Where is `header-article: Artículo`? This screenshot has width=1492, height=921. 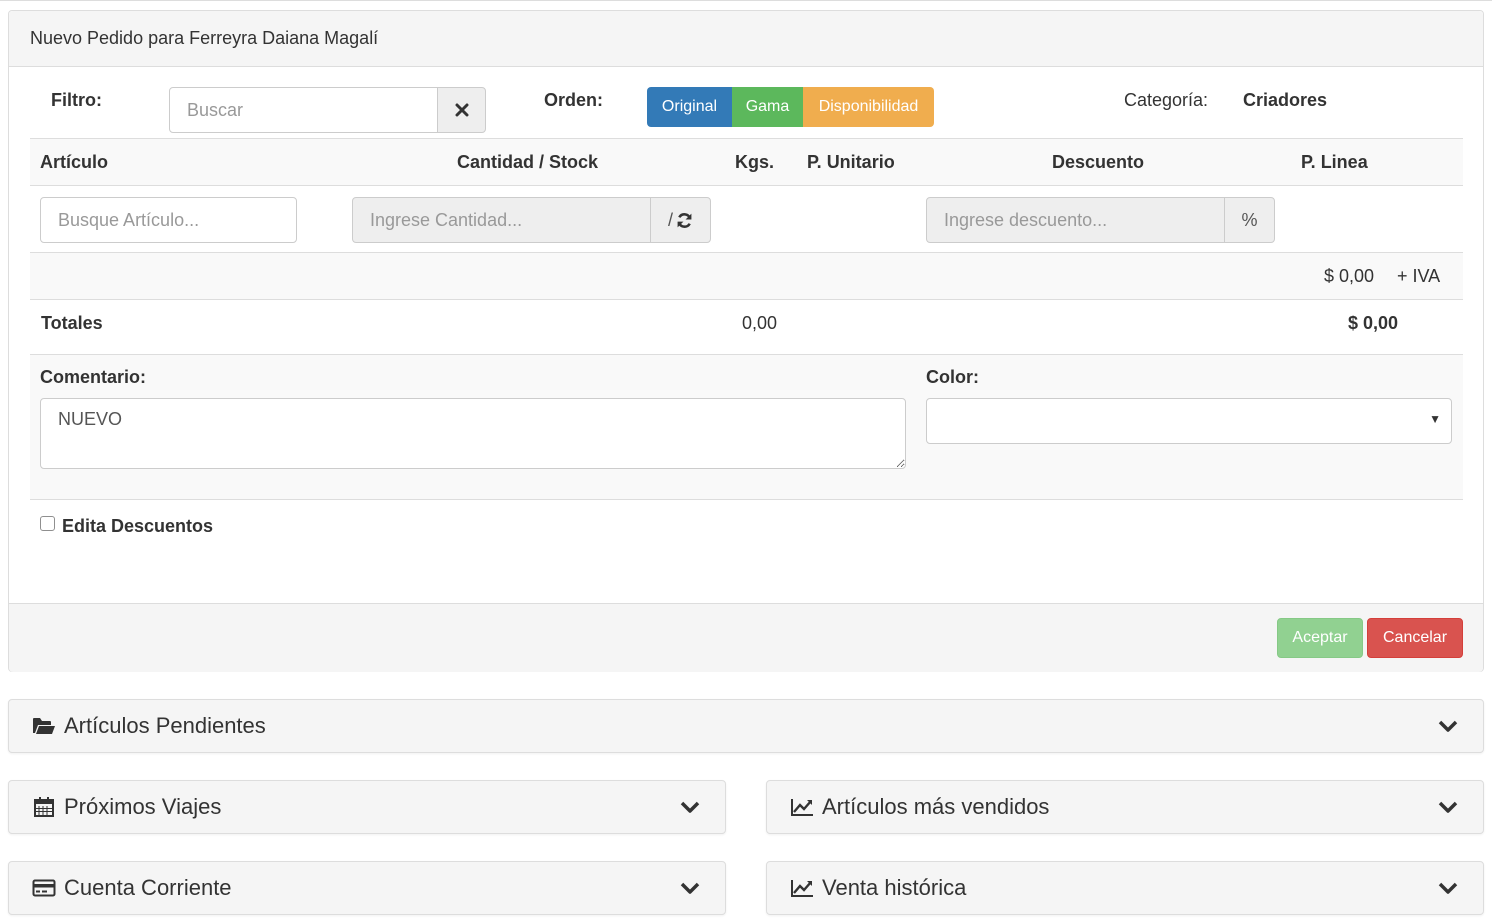
header-article: Artículo is located at coordinates (74, 162).